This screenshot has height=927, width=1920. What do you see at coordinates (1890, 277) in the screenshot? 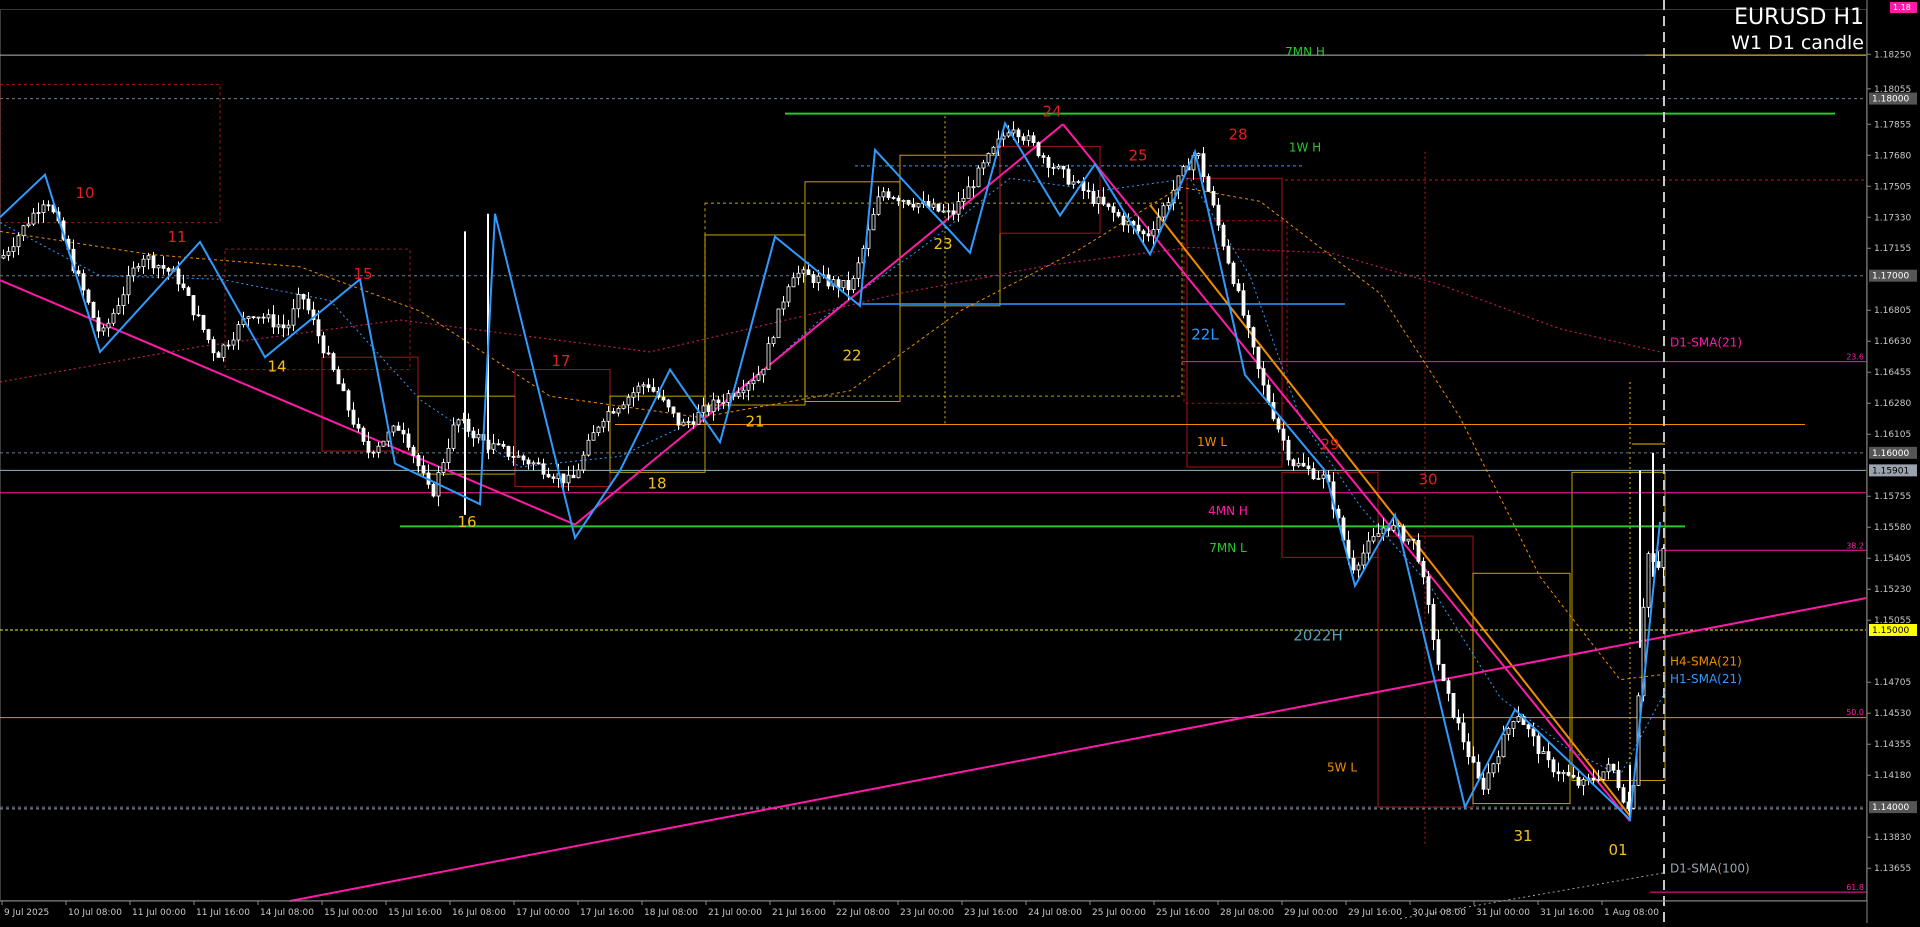
I see `price-tag-label: 1.17000` at bounding box center [1890, 277].